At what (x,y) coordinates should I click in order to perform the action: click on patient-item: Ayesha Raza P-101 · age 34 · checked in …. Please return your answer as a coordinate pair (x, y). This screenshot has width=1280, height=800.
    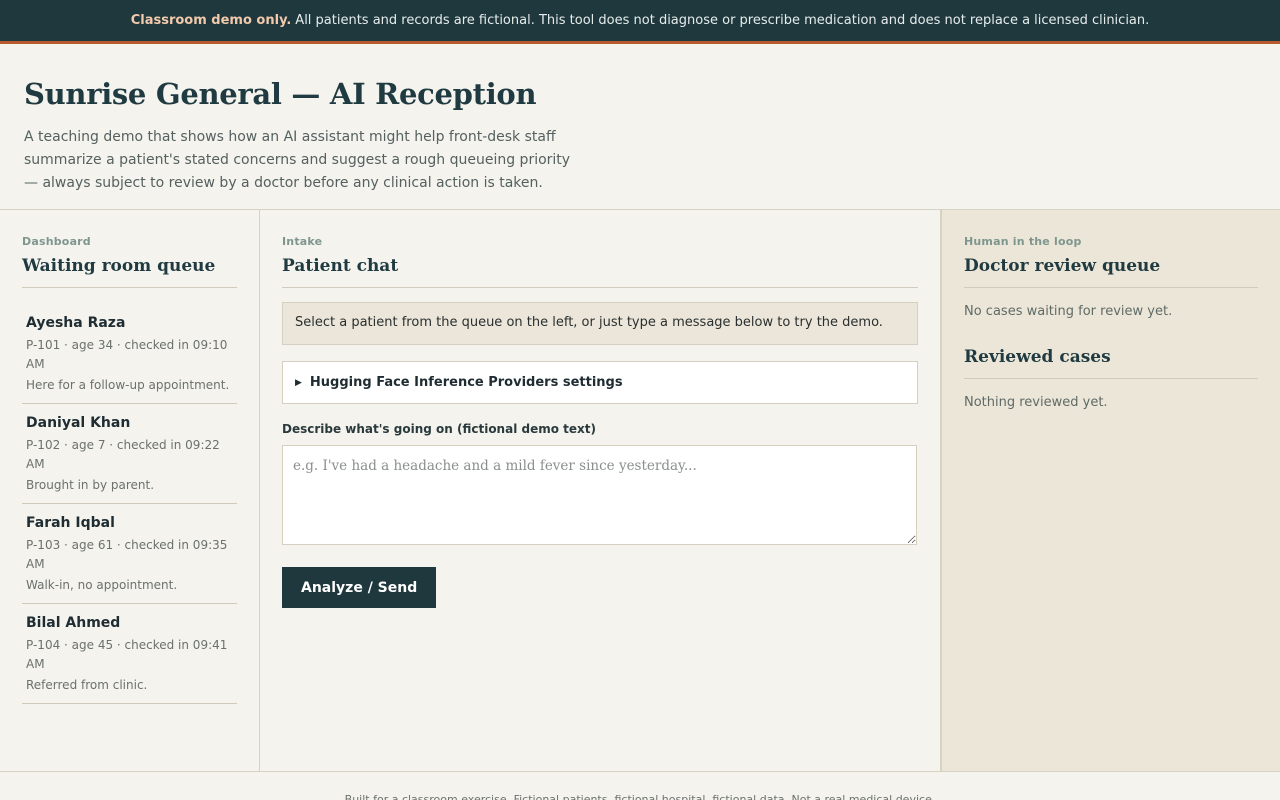
    Looking at the image, I should click on (129, 354).